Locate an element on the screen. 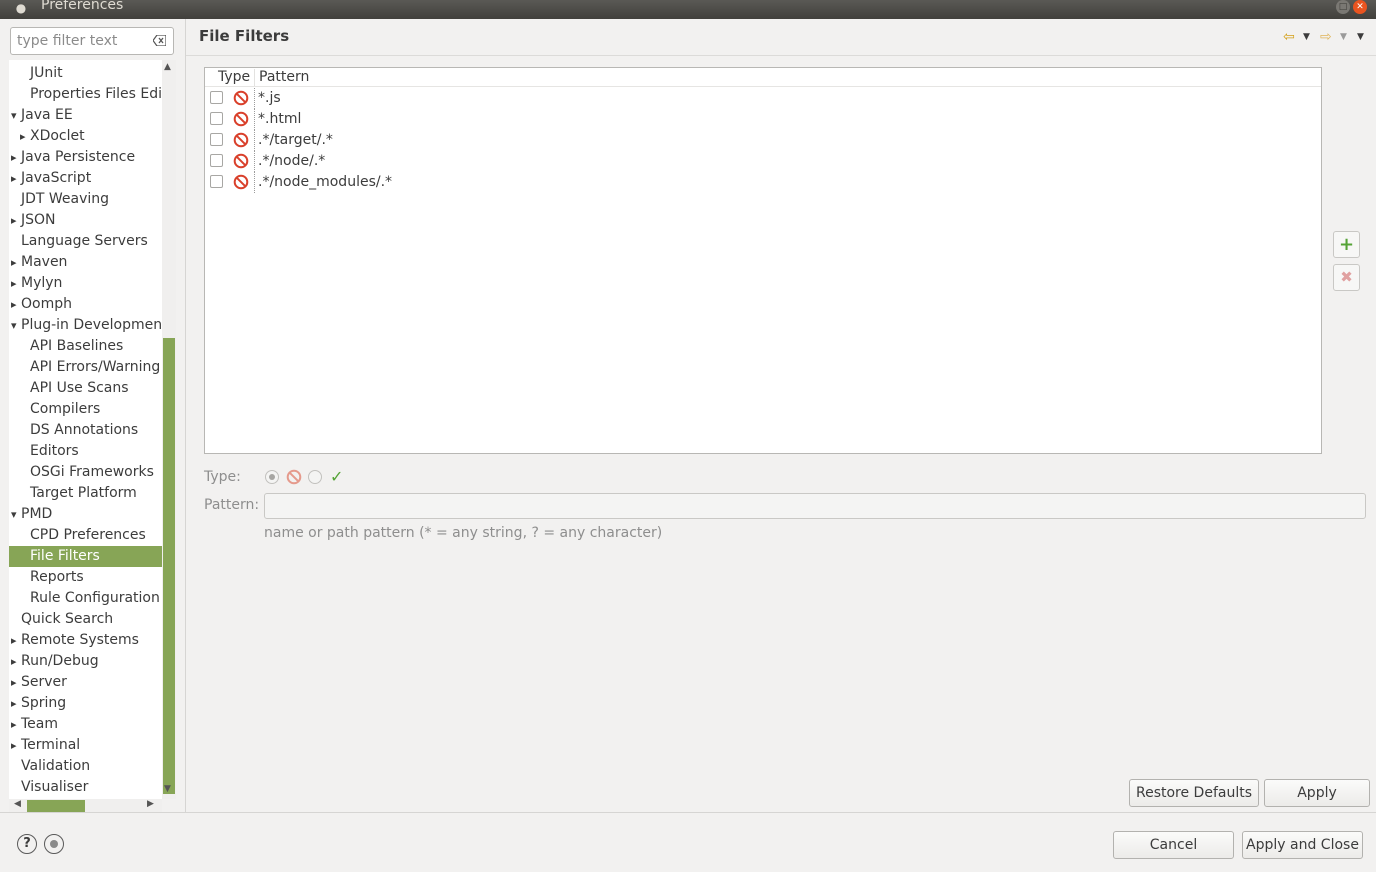 This screenshot has height=872, width=1376. tree-item-label: OSGi Frameworks is located at coordinates (92, 472).